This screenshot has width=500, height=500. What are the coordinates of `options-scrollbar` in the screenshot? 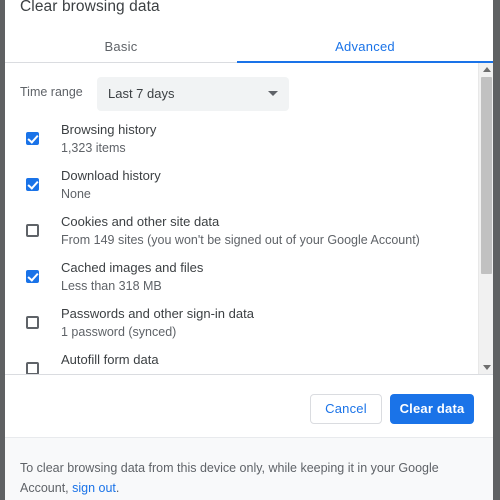 It's located at (485, 218).